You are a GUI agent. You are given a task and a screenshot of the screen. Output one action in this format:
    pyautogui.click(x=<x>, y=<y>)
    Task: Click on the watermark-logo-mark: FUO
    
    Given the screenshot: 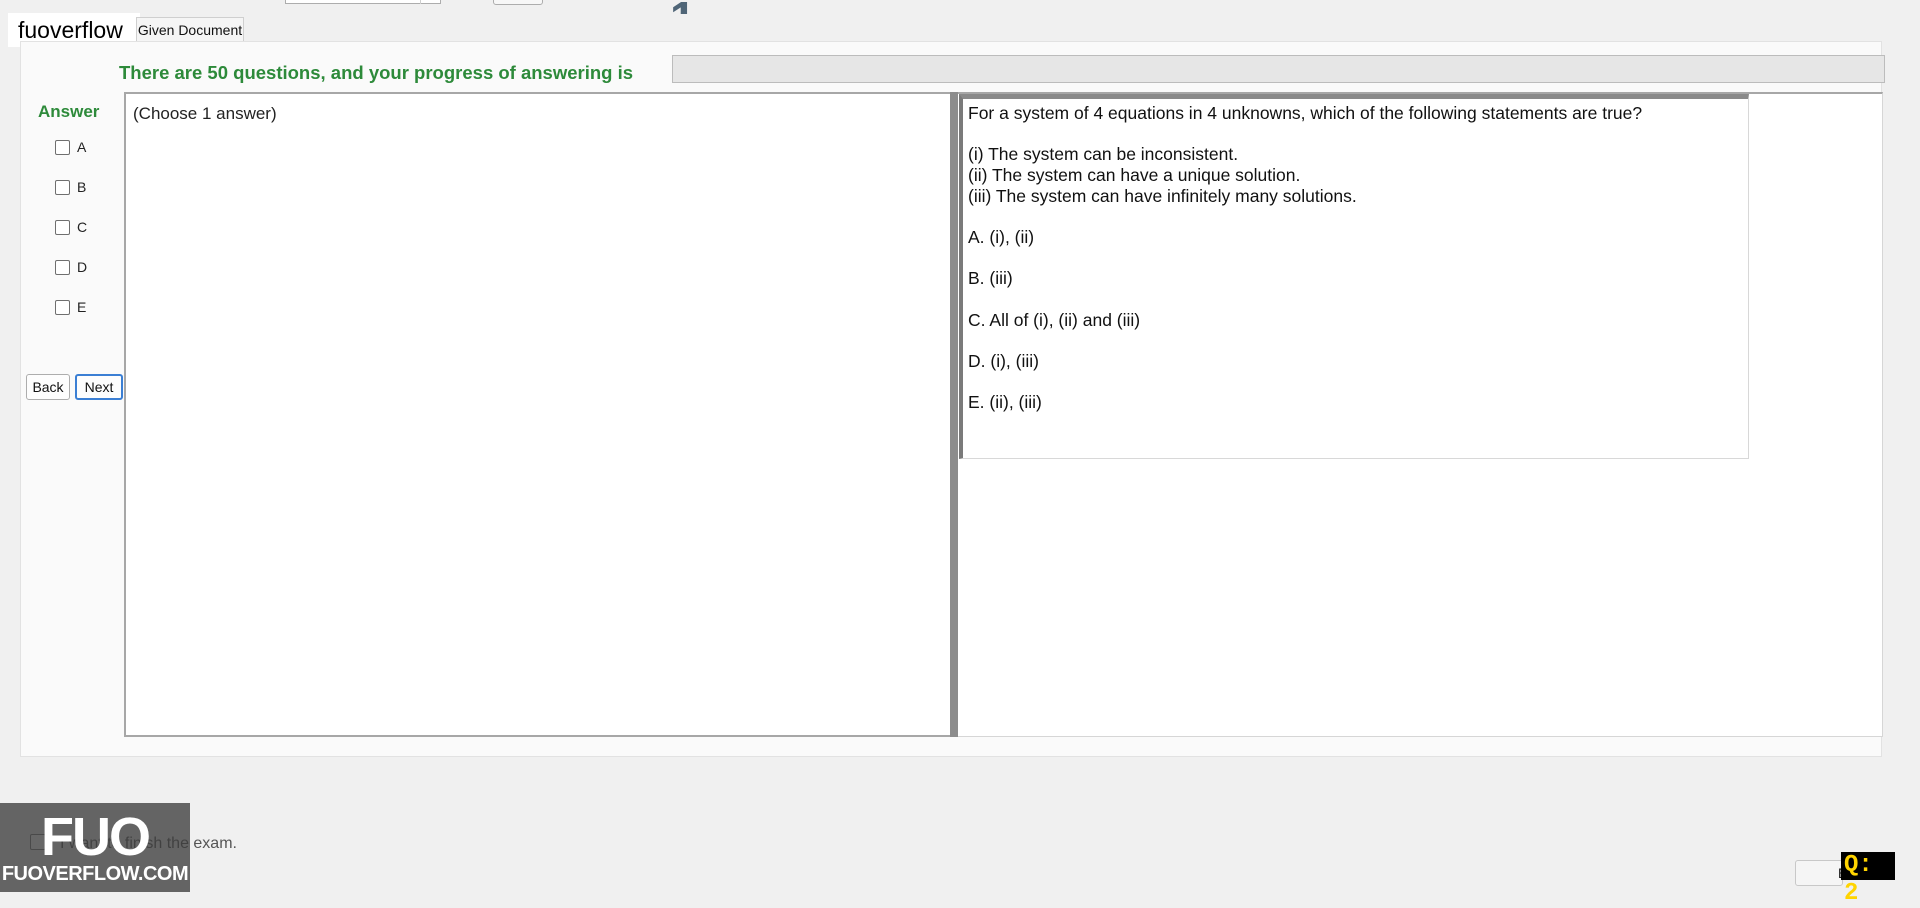 What is the action you would take?
    pyautogui.click(x=96, y=837)
    